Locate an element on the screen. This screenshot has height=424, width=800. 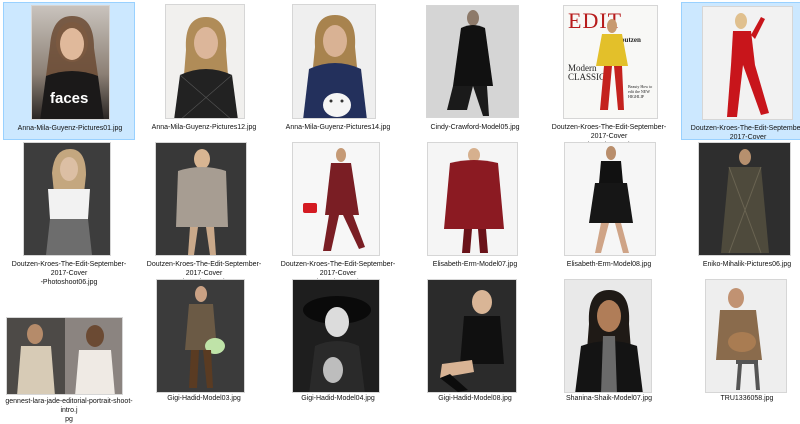
file-item: Elisabeth-Erm-Model07.jpg is located at coordinates (475, 208).